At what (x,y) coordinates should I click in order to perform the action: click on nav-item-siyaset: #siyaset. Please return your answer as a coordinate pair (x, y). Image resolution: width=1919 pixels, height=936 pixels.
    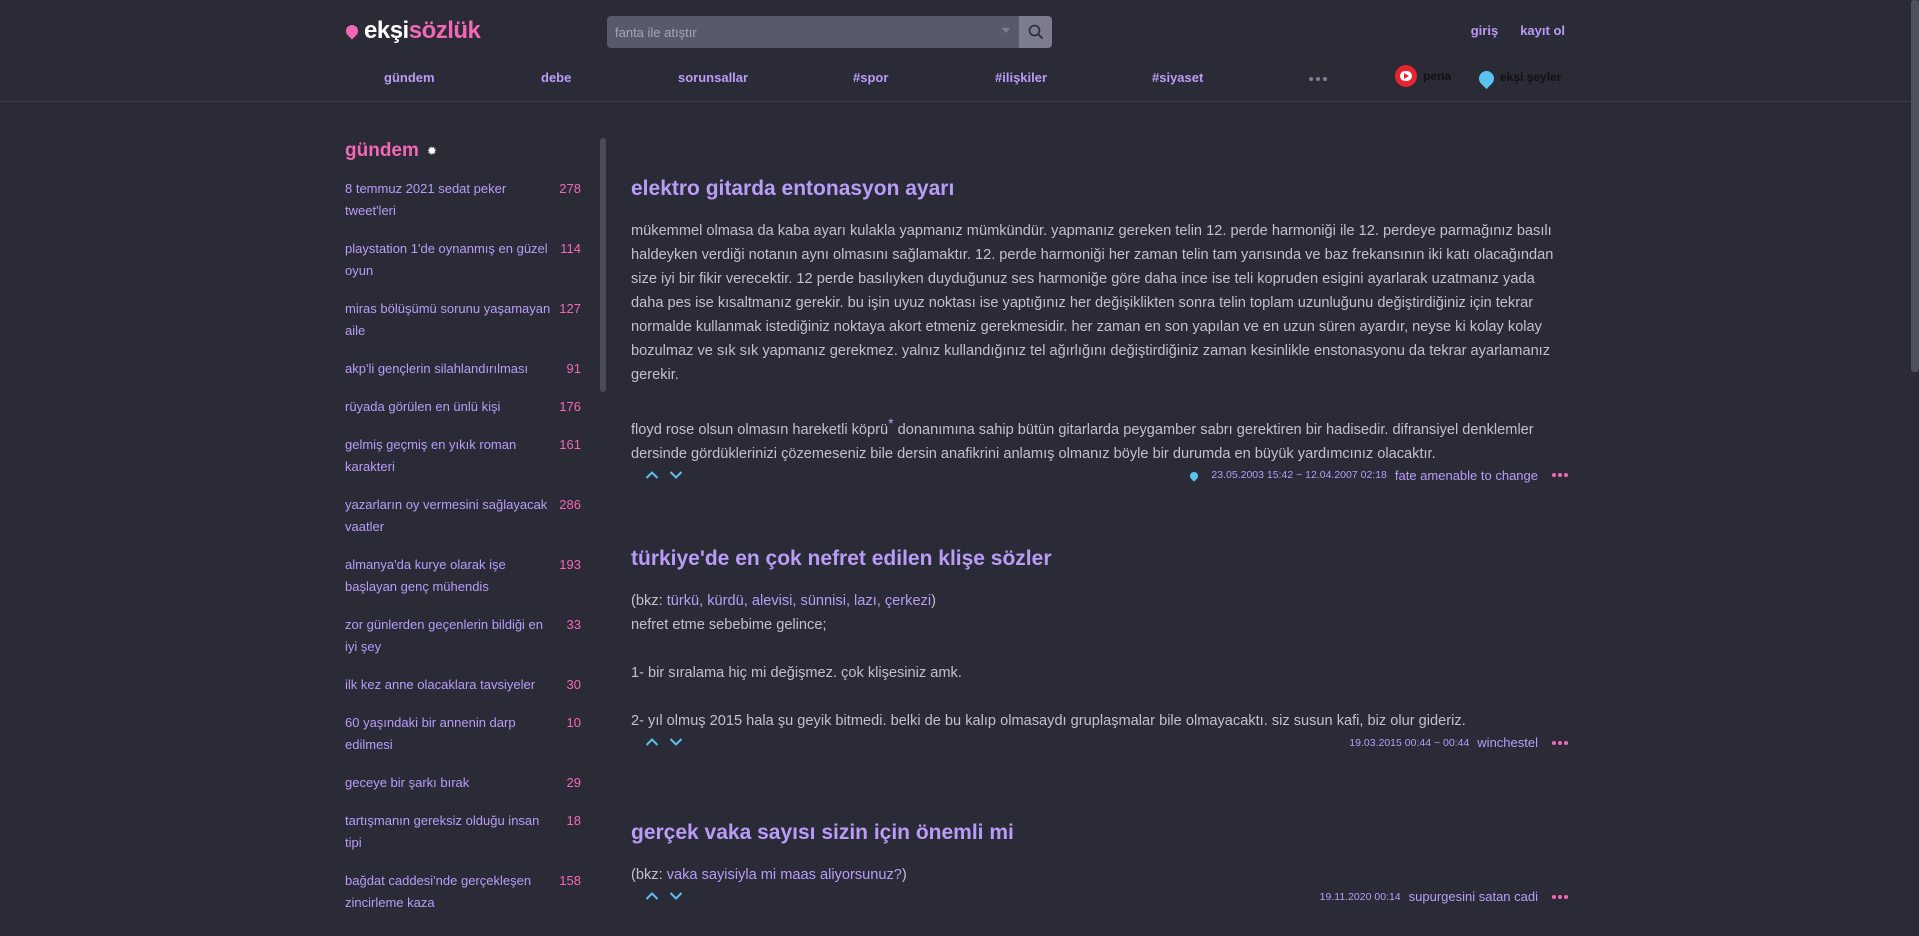
    Looking at the image, I should click on (1177, 77).